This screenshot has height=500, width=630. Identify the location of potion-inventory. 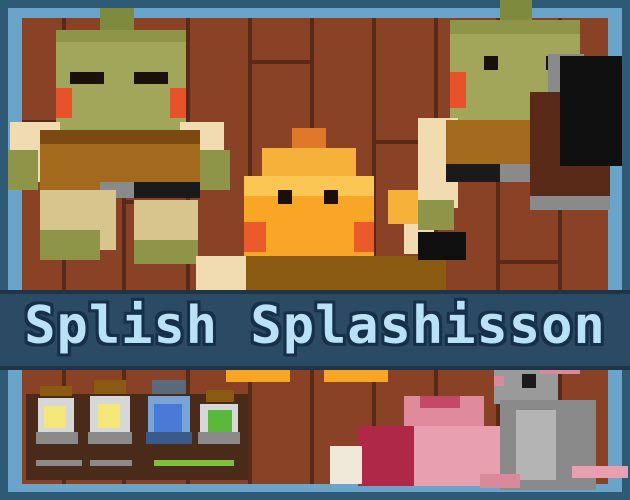
(137, 430).